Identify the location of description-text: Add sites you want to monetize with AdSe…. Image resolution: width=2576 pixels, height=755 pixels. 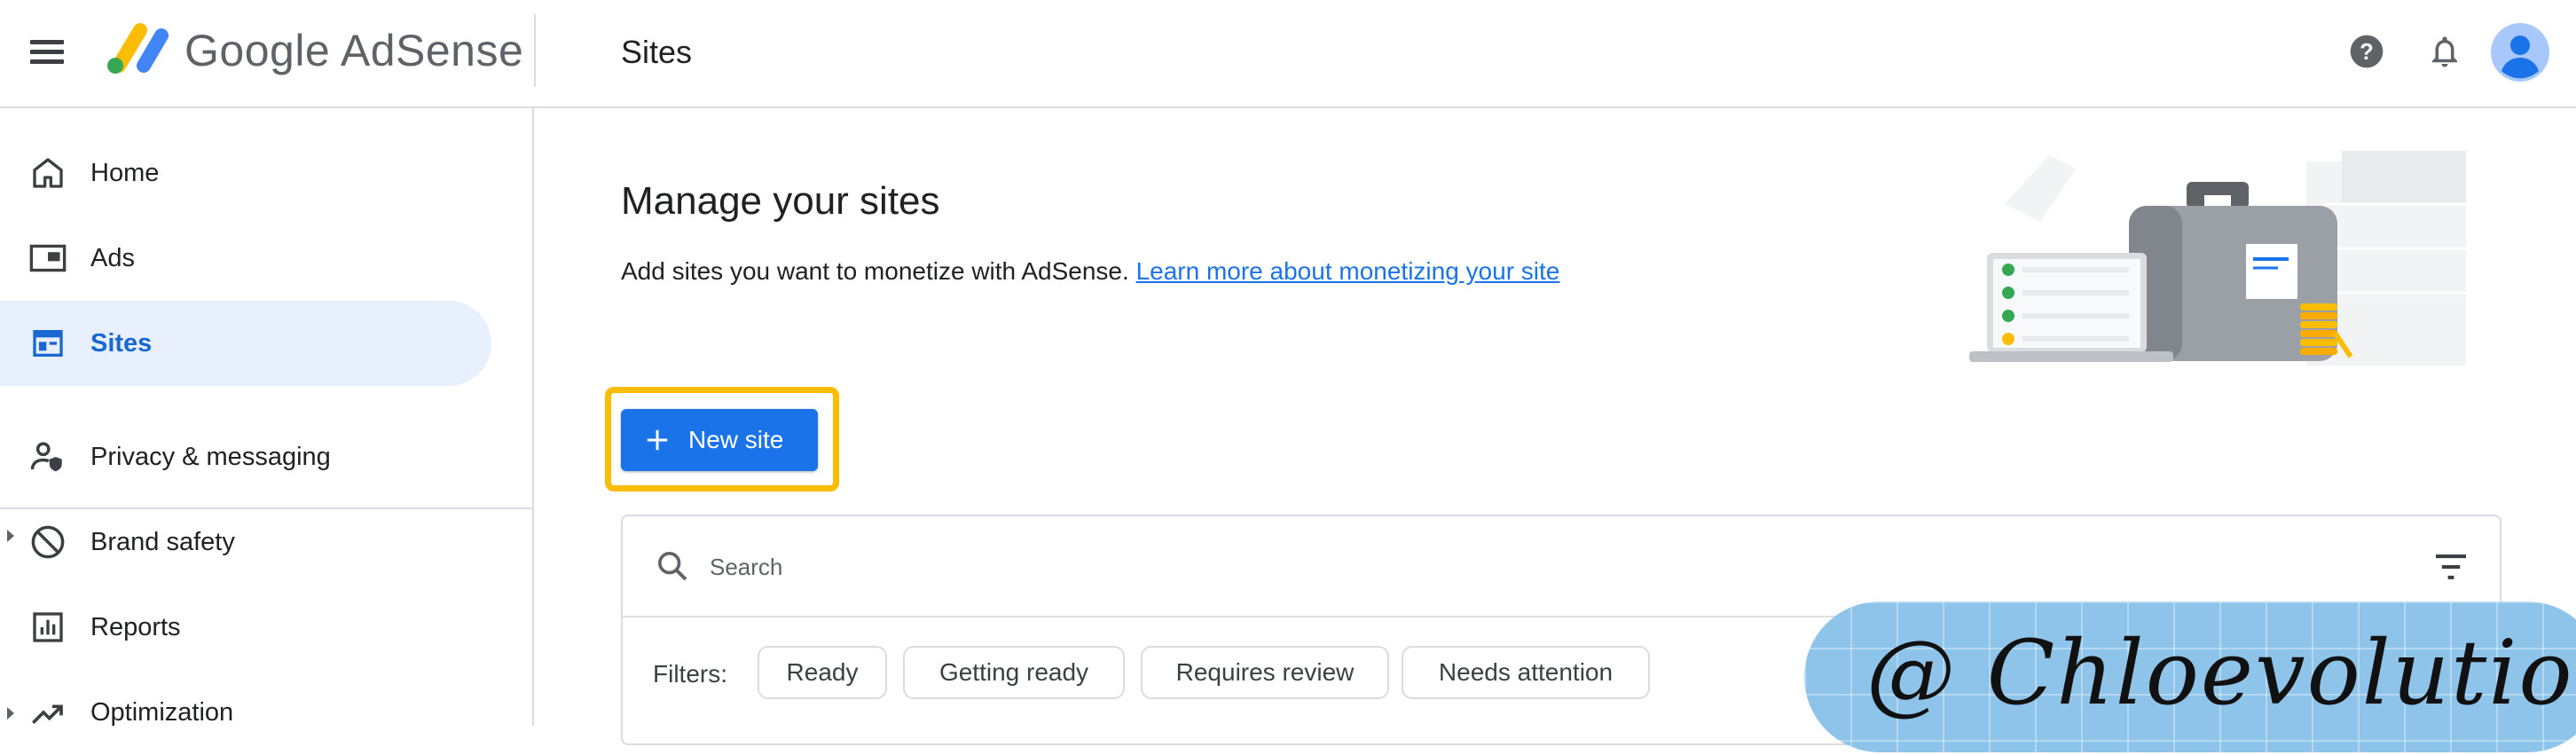
(875, 271).